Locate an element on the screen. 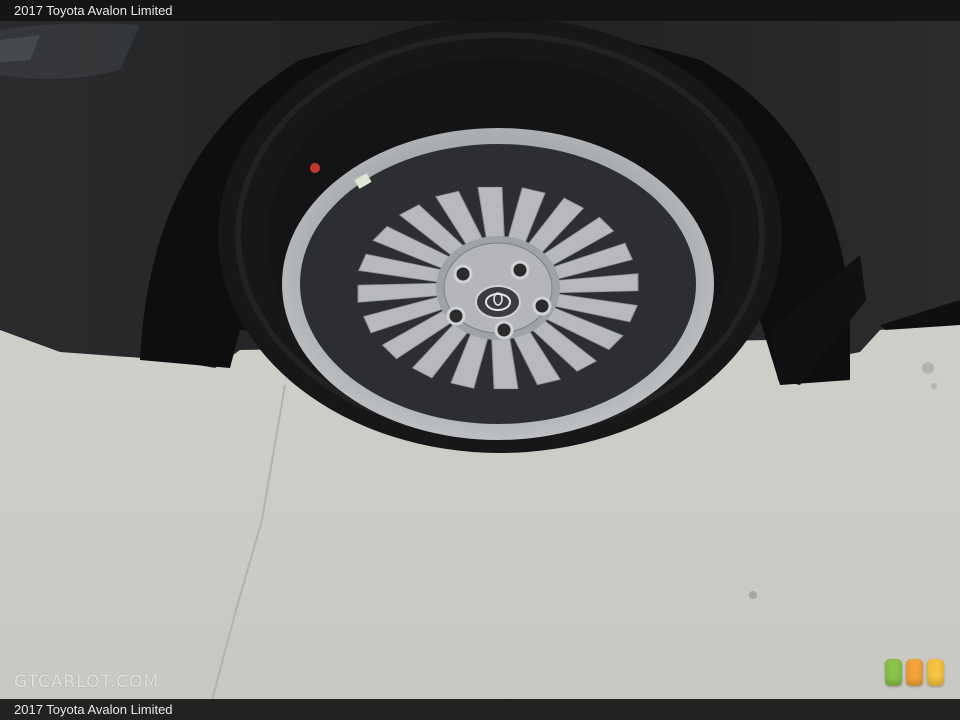  header-caption: 2017 Toyota Avalon Limited is located at coordinates (480, 10).